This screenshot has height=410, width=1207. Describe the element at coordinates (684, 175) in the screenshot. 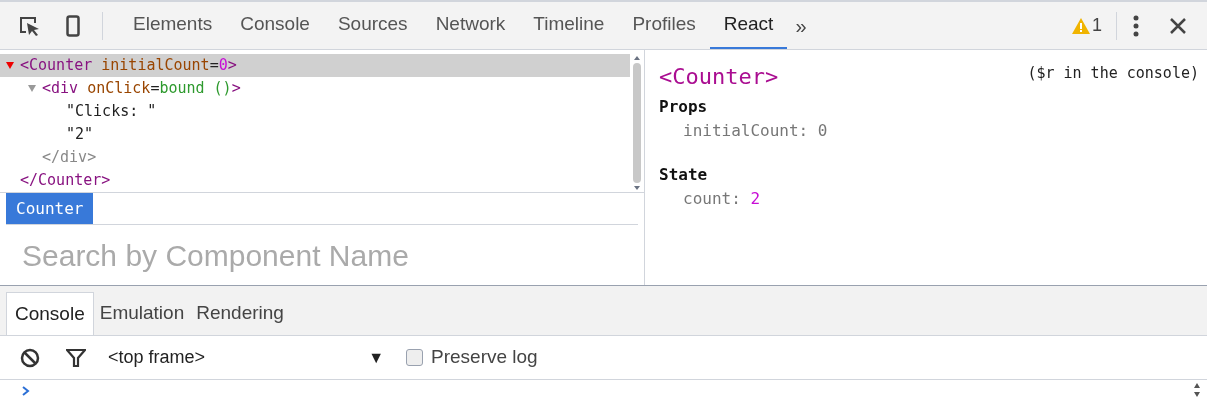

I see `section-heading: State` at that location.